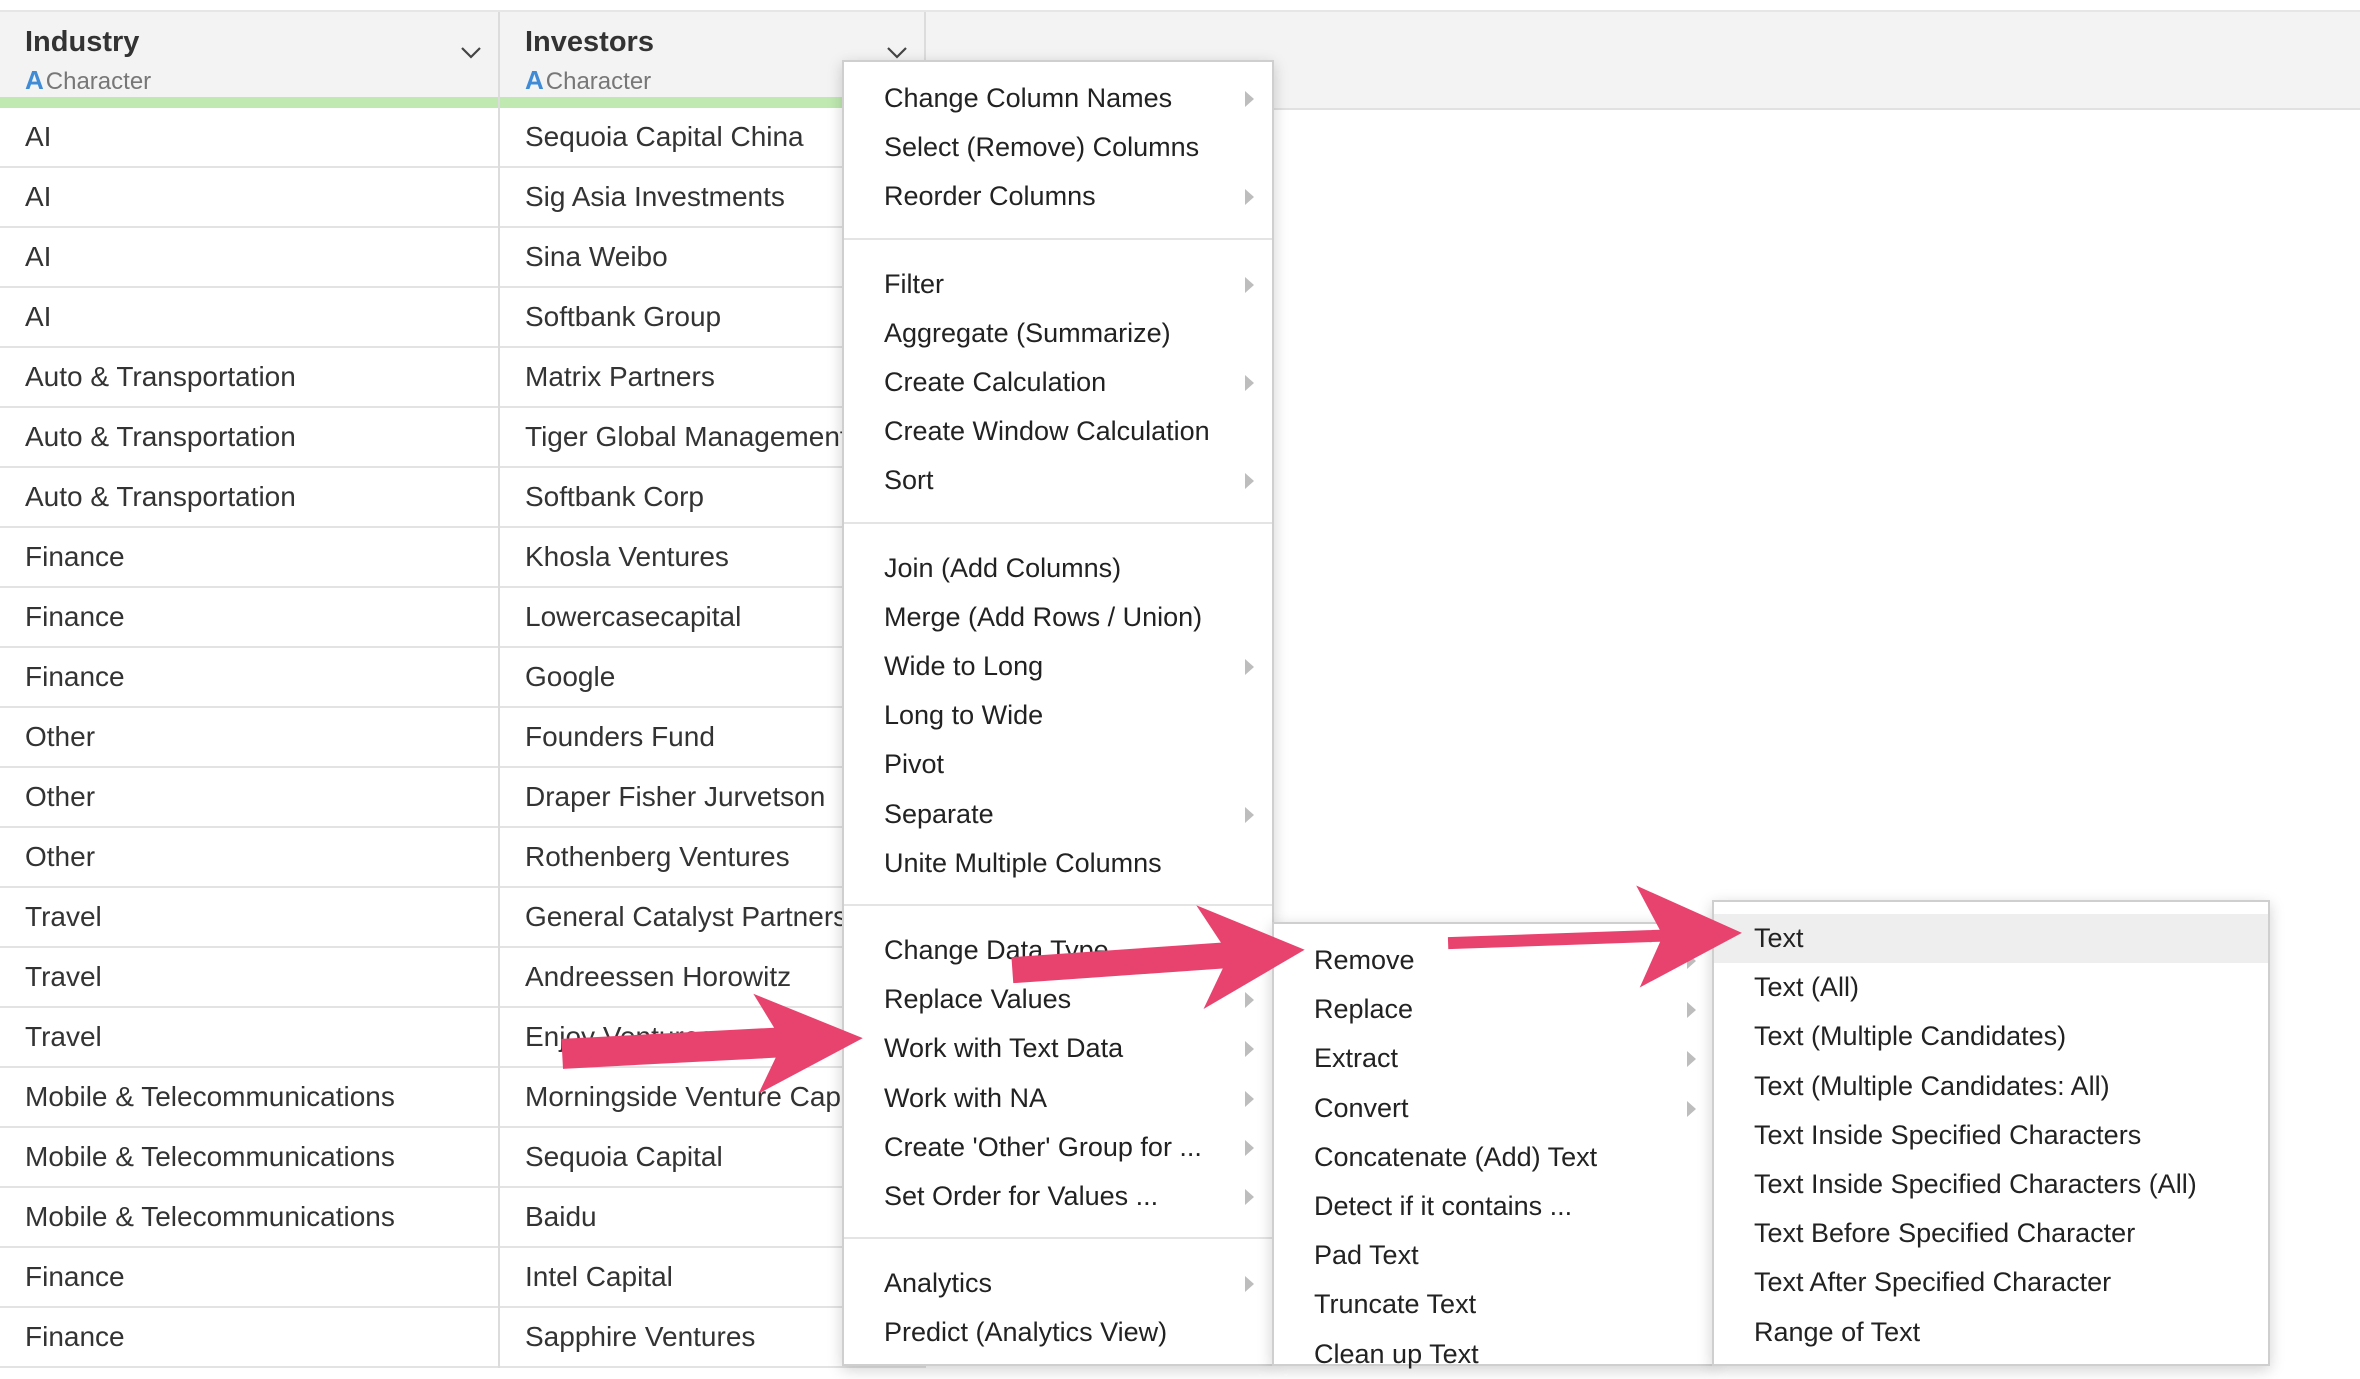  I want to click on menu-item-merge-add-rows-union: Merge (Add Rows / Union), so click(1058, 617).